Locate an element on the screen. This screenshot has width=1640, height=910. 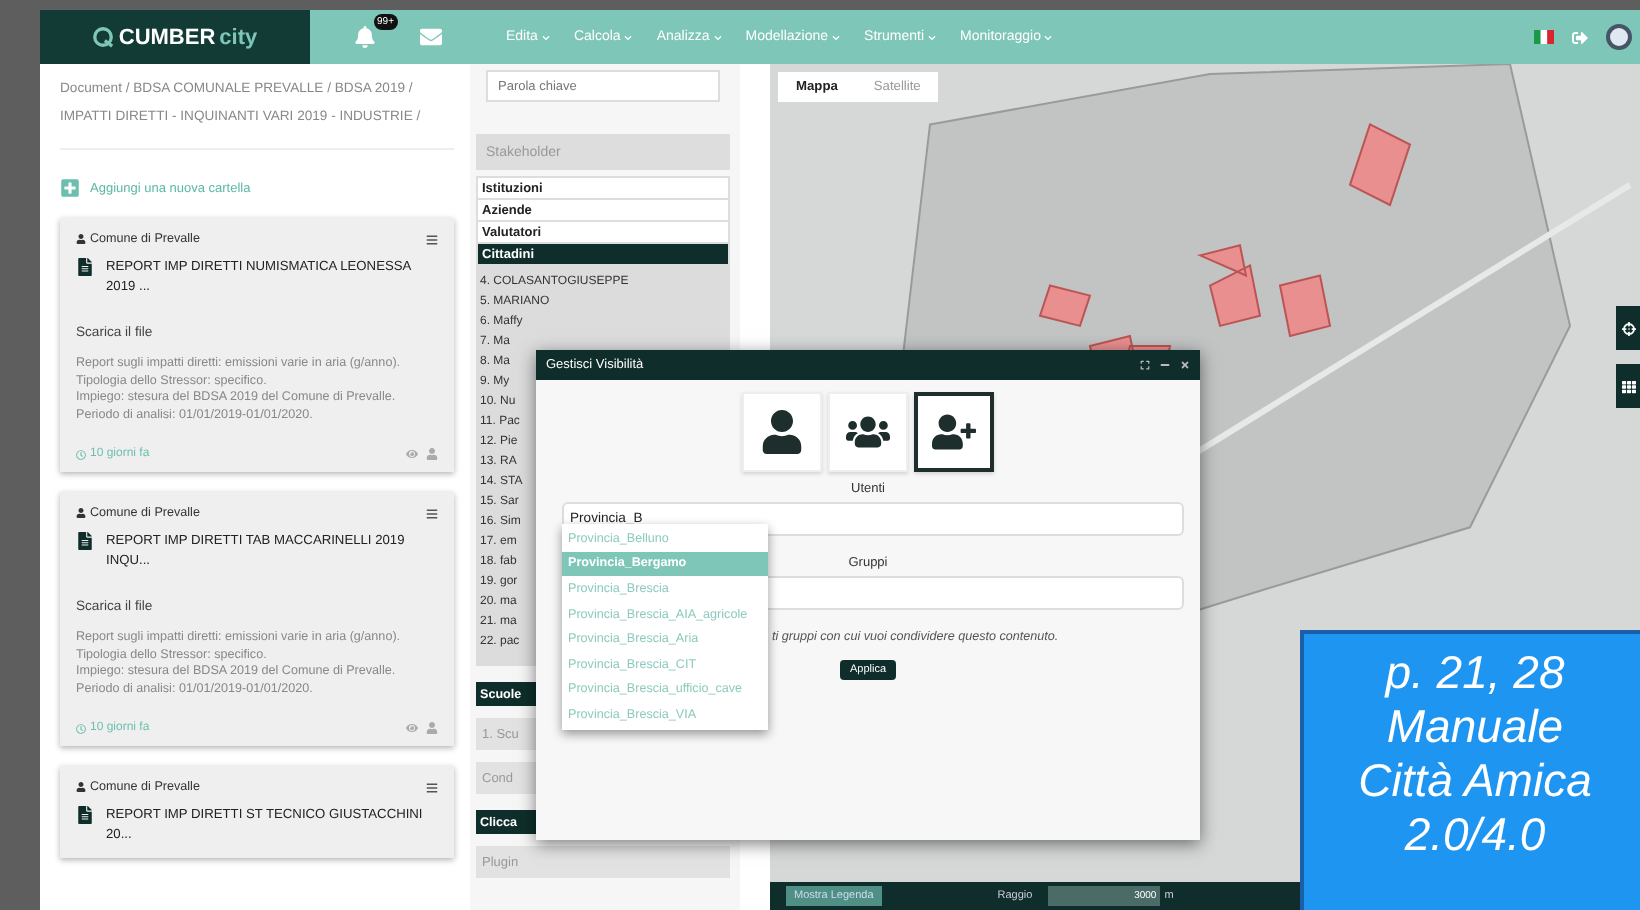
expand-icon is located at coordinates (1145, 365).